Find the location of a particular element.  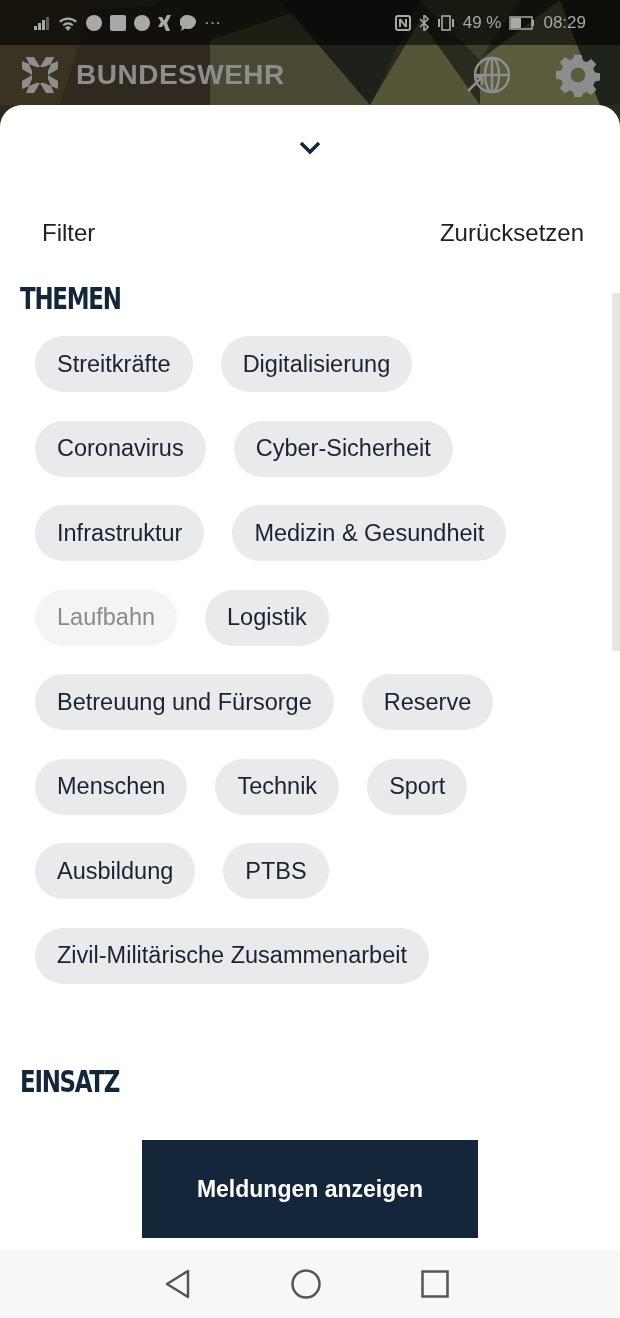

topic-chip: Digitalisierung is located at coordinates (316, 364).